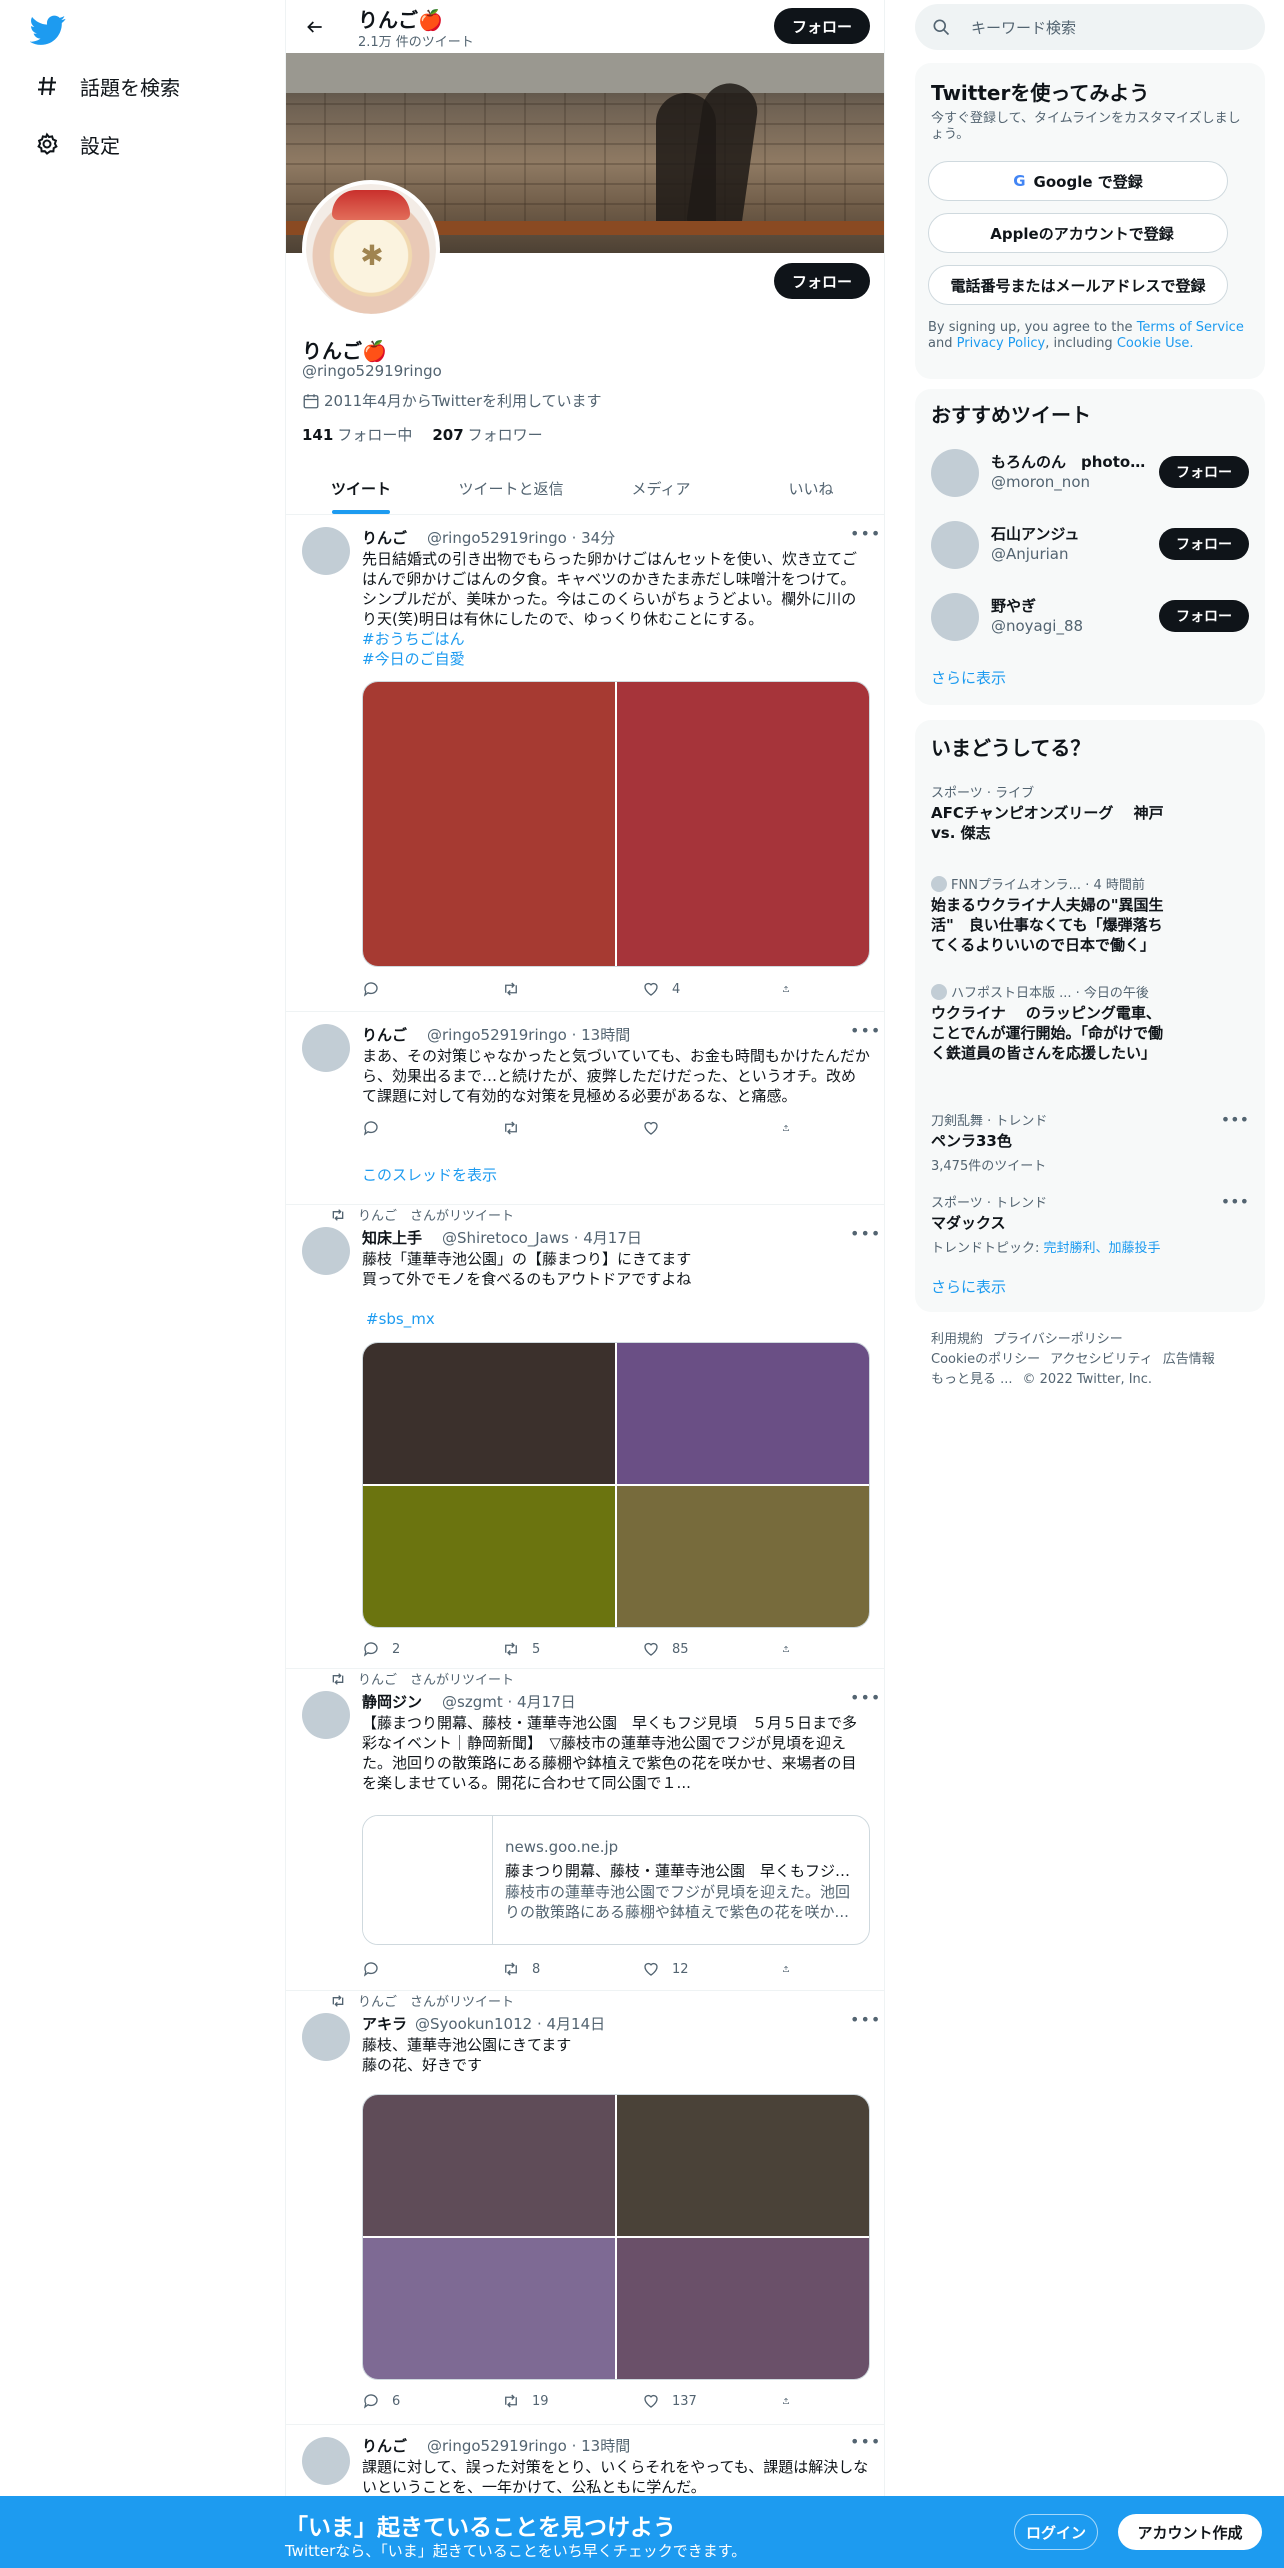 The width and height of the screenshot is (1284, 2568). What do you see at coordinates (968, 1286) in the screenshot?
I see `trends-more-link: さらに表示` at bounding box center [968, 1286].